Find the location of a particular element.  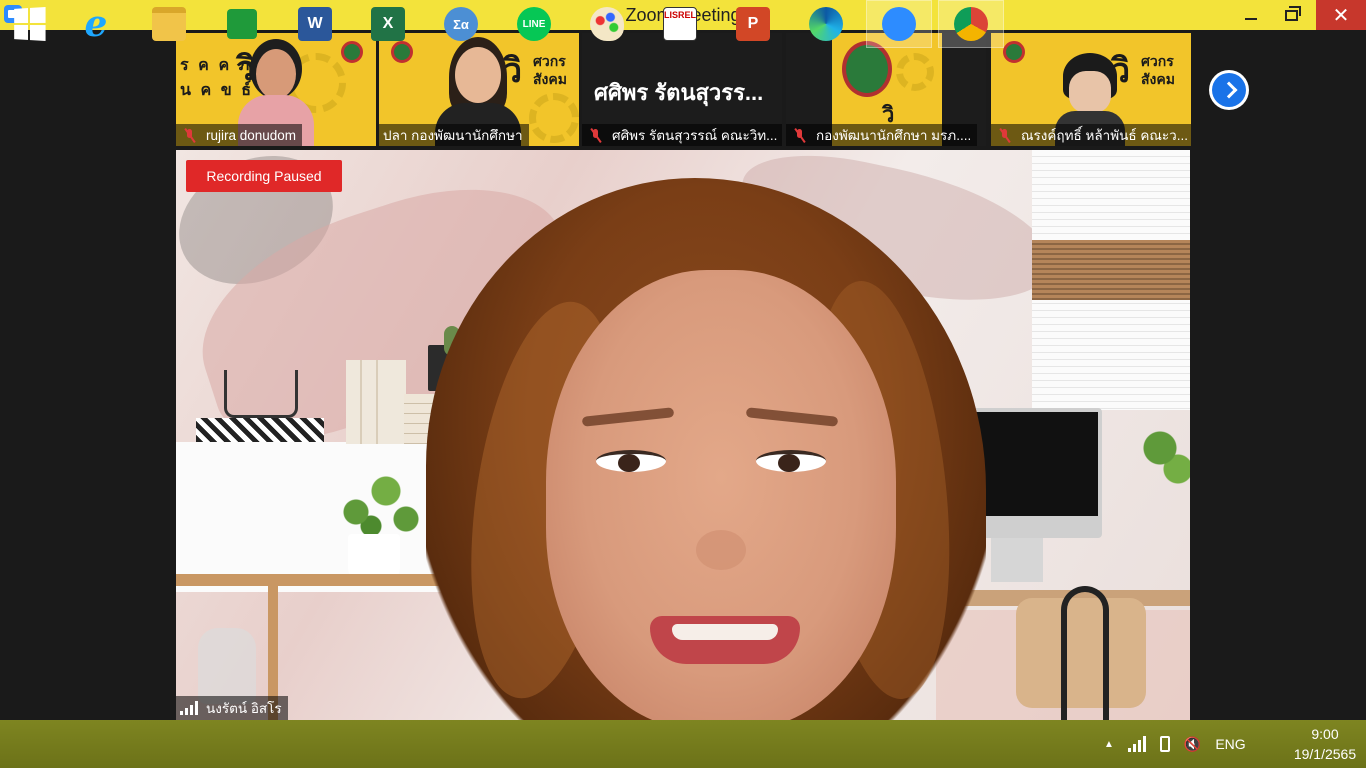

lisrel-icon: LISREL is located at coordinates (680, 24).